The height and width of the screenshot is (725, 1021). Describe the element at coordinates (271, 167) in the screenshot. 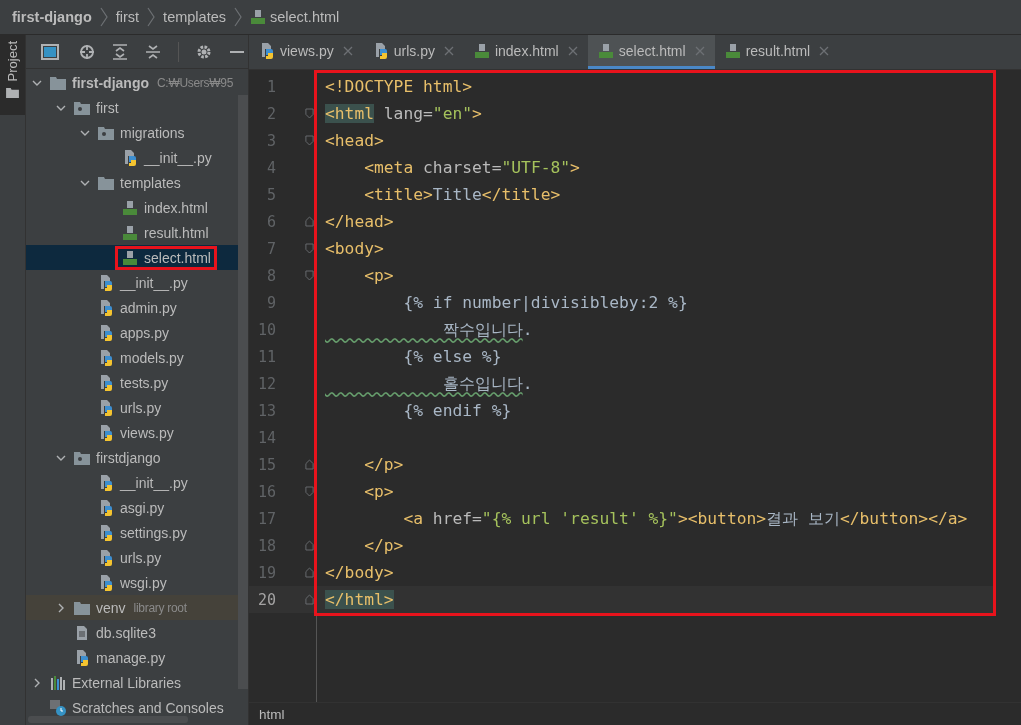

I see `line-number: 4` at that location.